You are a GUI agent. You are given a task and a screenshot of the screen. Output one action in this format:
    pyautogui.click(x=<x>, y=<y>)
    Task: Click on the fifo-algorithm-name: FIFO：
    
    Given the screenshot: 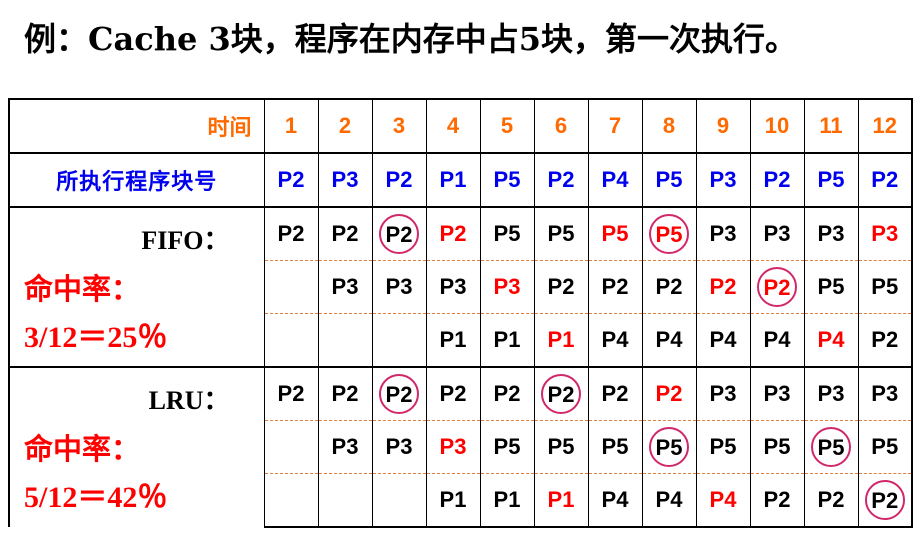 What is the action you would take?
    pyautogui.click(x=185, y=240)
    